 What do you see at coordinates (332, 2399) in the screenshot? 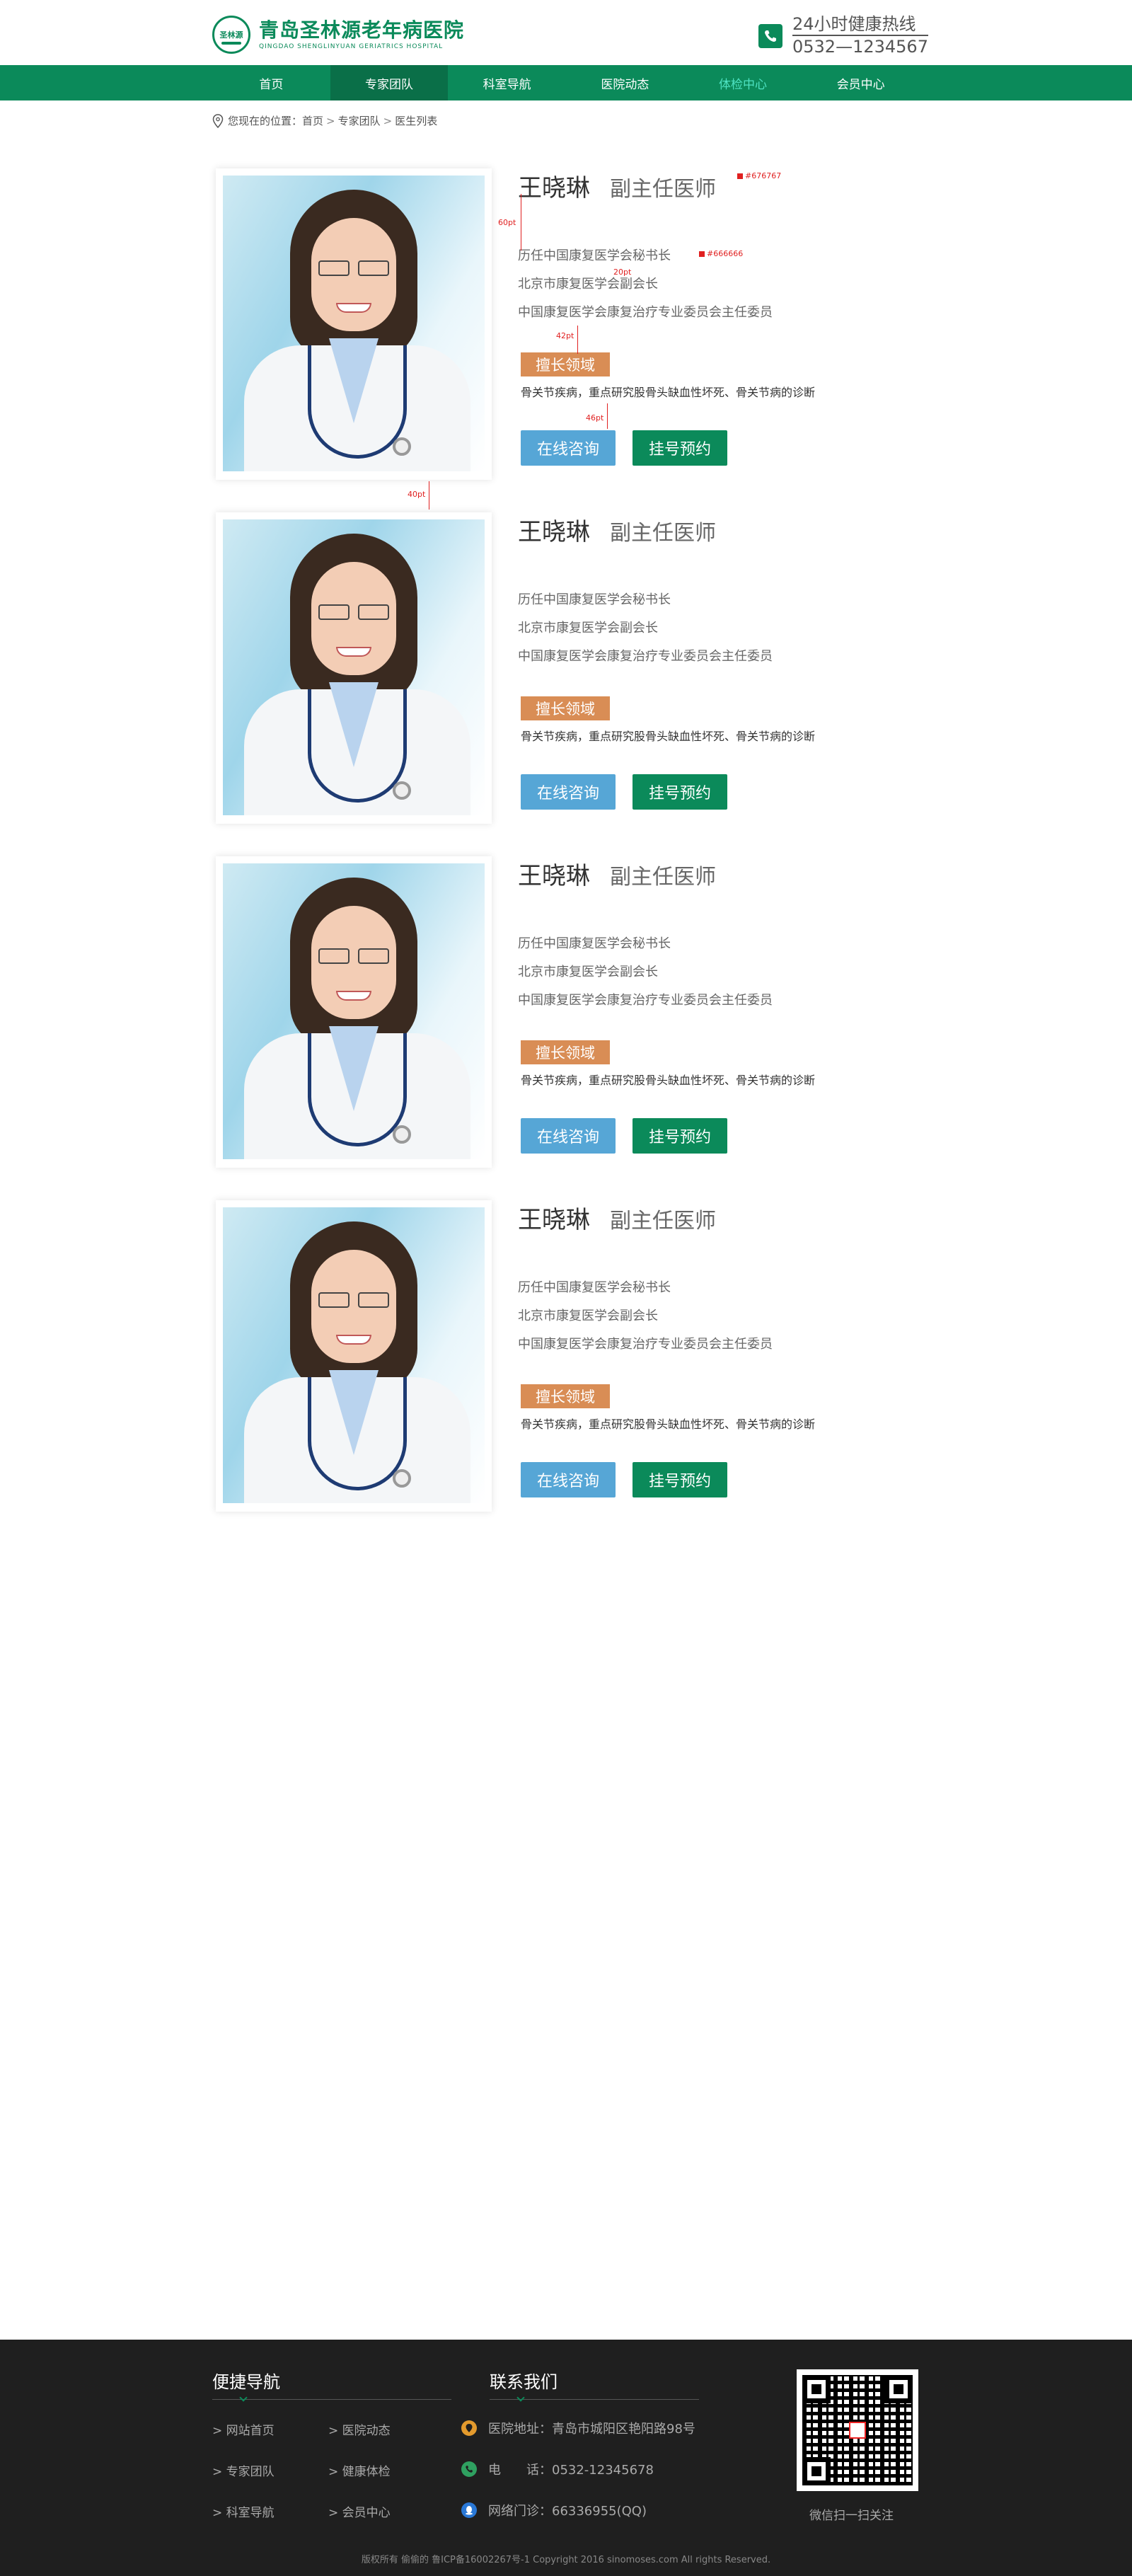
I see `footer-divider` at bounding box center [332, 2399].